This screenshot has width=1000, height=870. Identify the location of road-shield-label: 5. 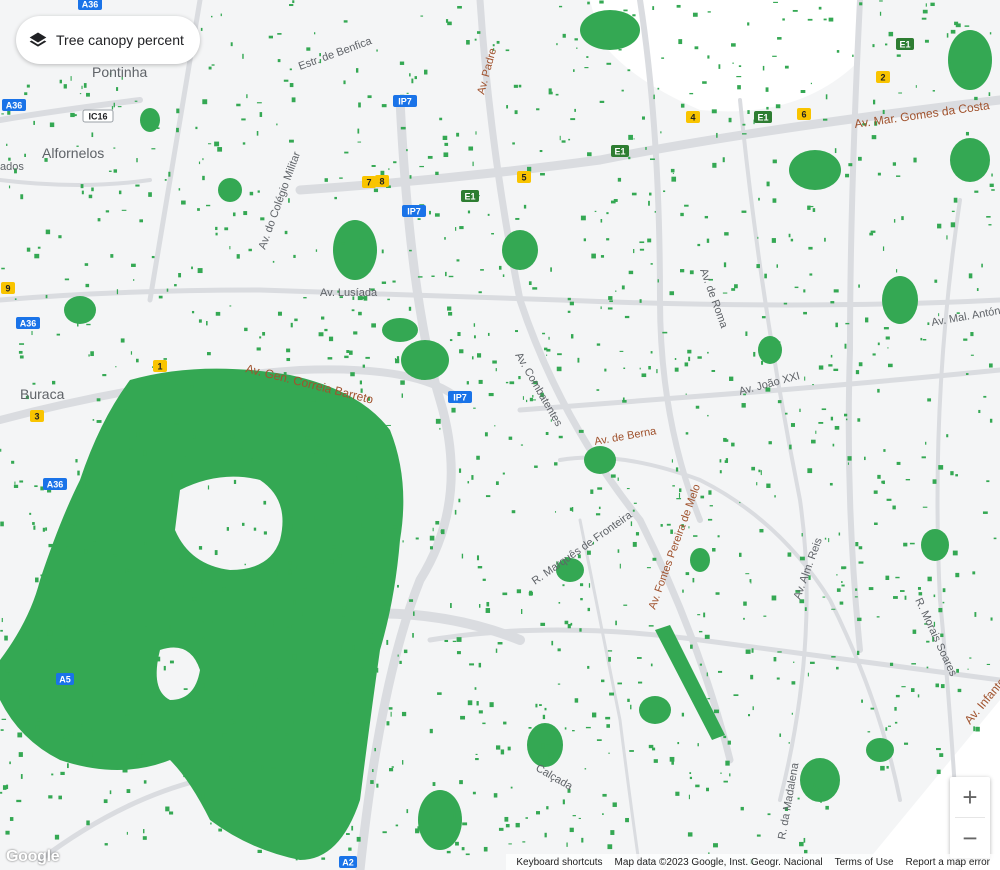
(523, 178).